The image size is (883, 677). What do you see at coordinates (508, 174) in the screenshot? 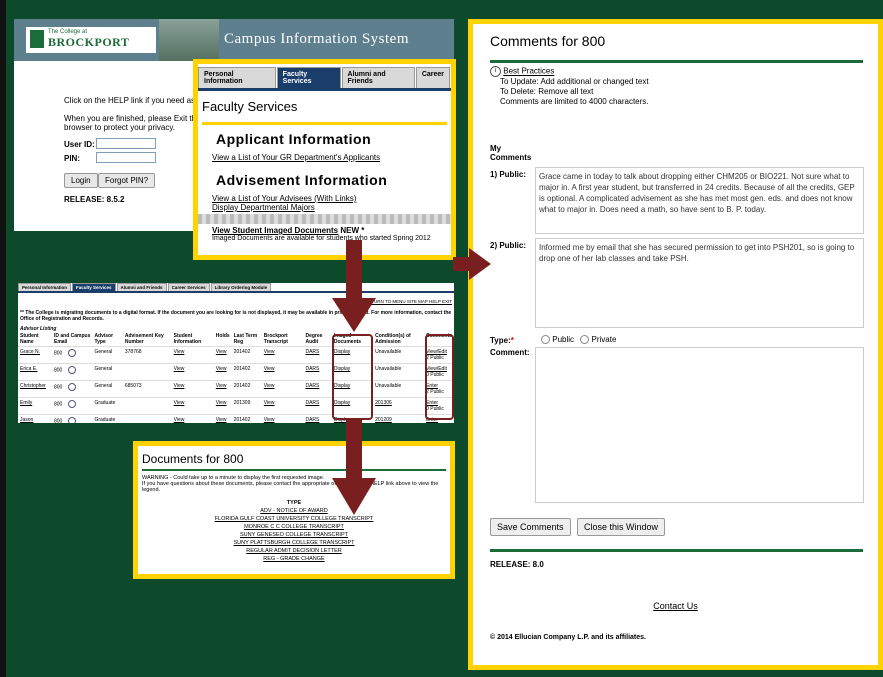
I see `comment-1-label: 1) Public:` at bounding box center [508, 174].